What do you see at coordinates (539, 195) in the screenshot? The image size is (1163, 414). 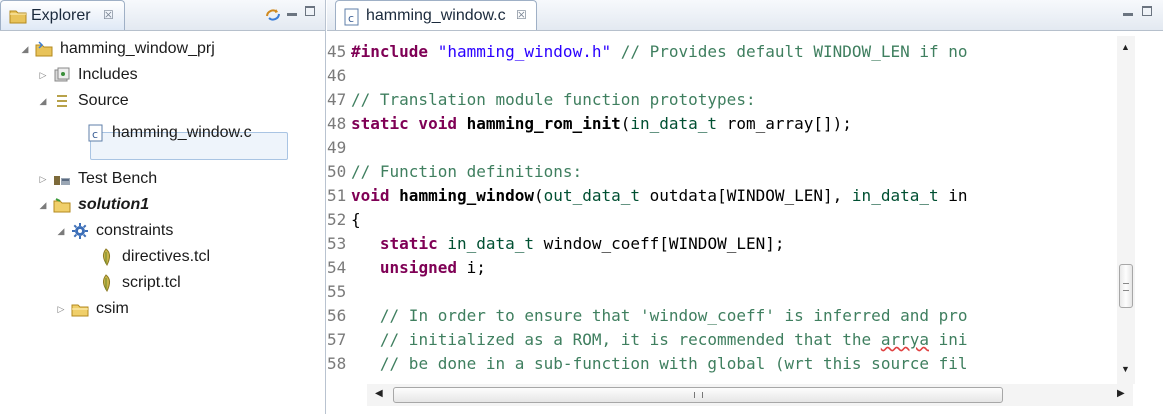 I see `code-token: (` at bounding box center [539, 195].